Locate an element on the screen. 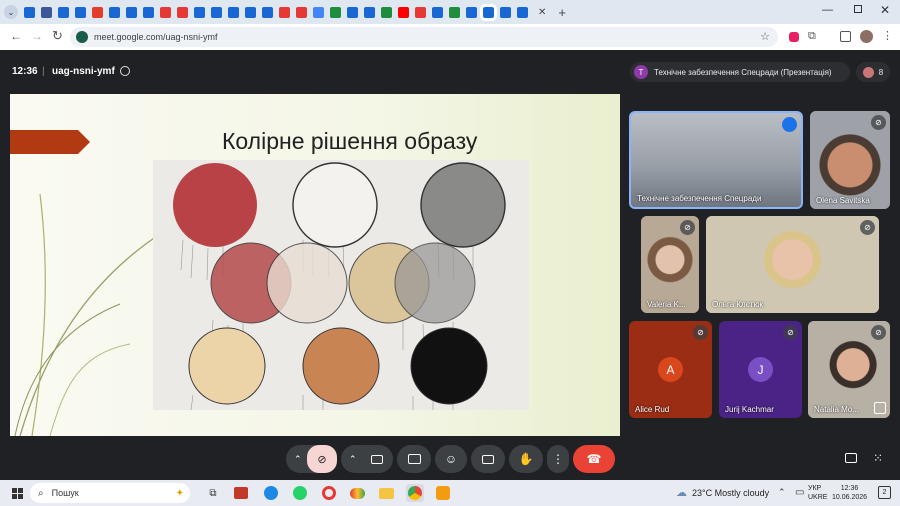  opera-icon is located at coordinates (329, 493).